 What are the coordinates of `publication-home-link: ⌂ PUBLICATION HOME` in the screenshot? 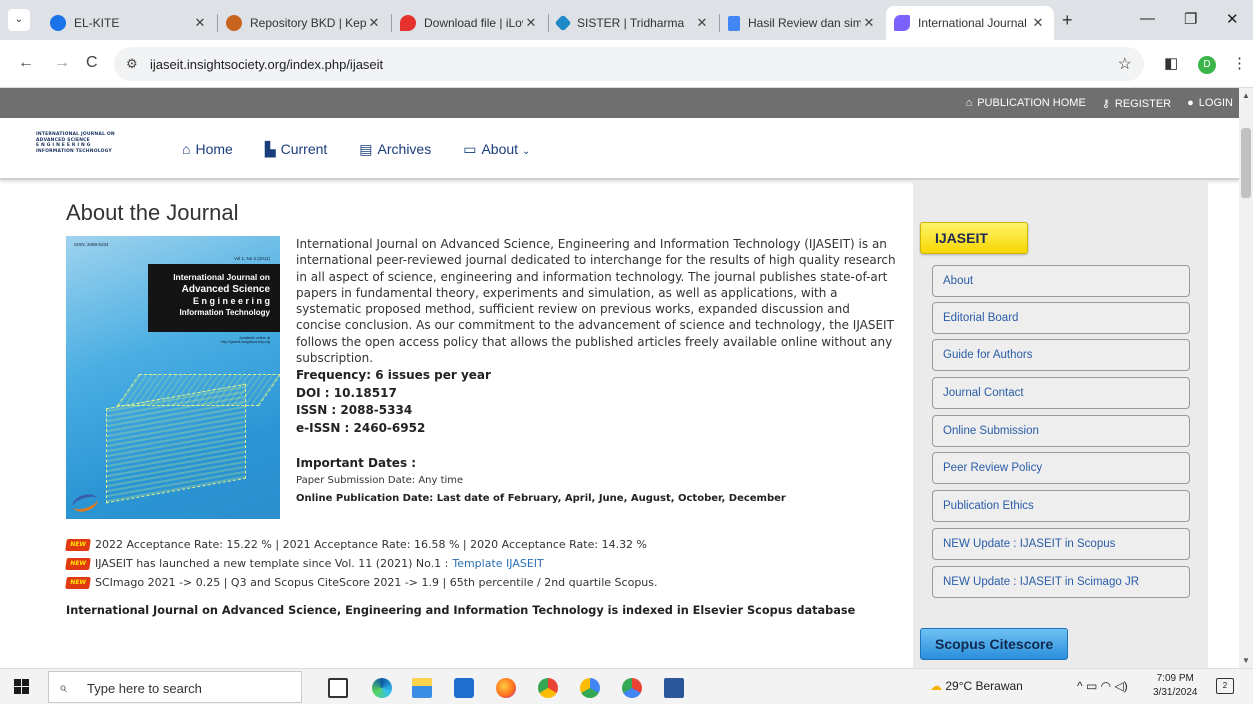 It's located at (1026, 103).